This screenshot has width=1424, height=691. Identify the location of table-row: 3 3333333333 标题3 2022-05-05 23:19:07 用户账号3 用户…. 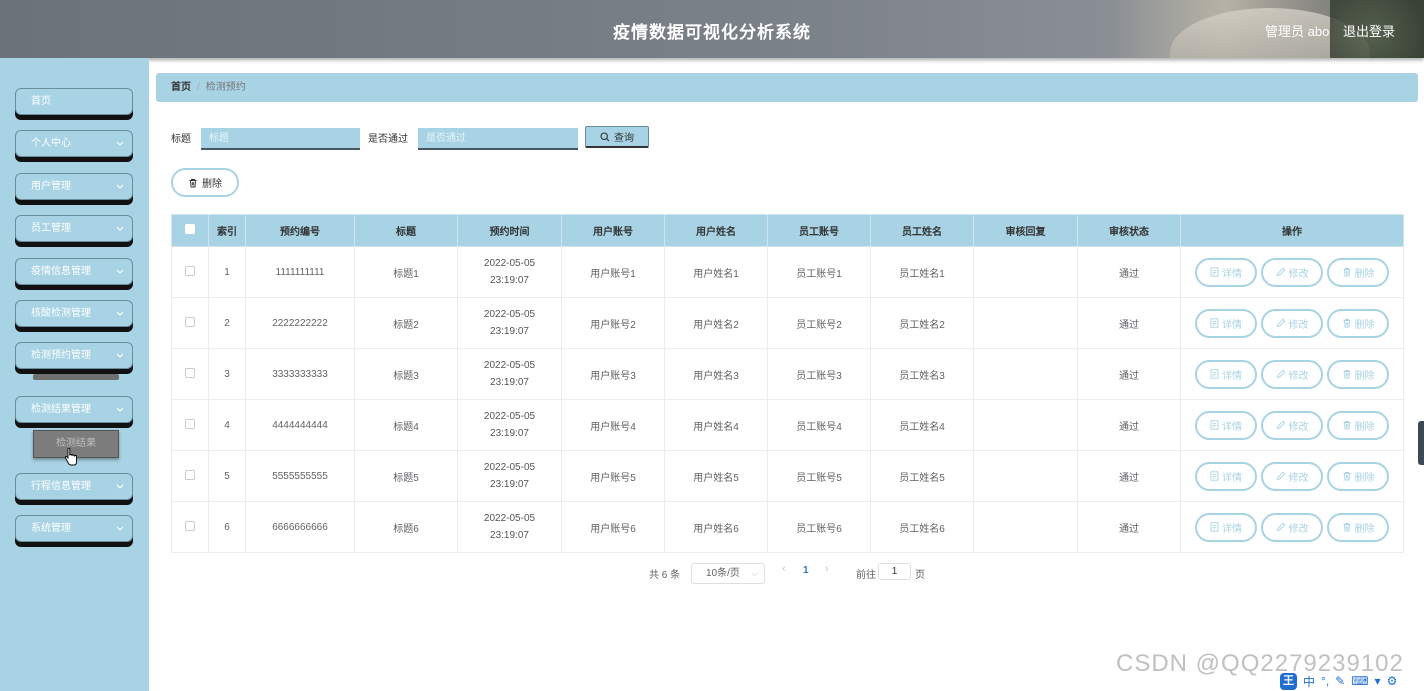
(787, 374).